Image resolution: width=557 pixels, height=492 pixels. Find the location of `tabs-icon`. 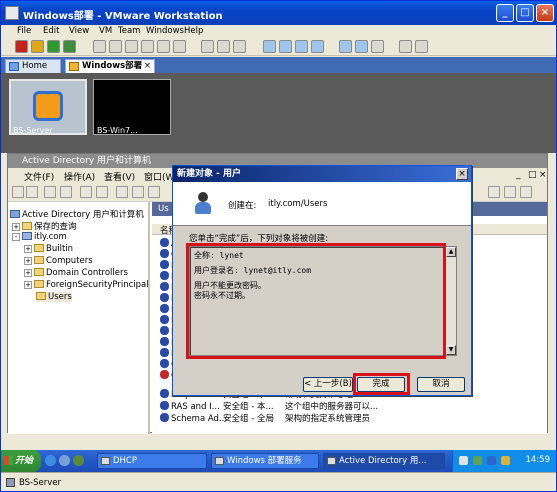

tabs-icon is located at coordinates (421, 46).